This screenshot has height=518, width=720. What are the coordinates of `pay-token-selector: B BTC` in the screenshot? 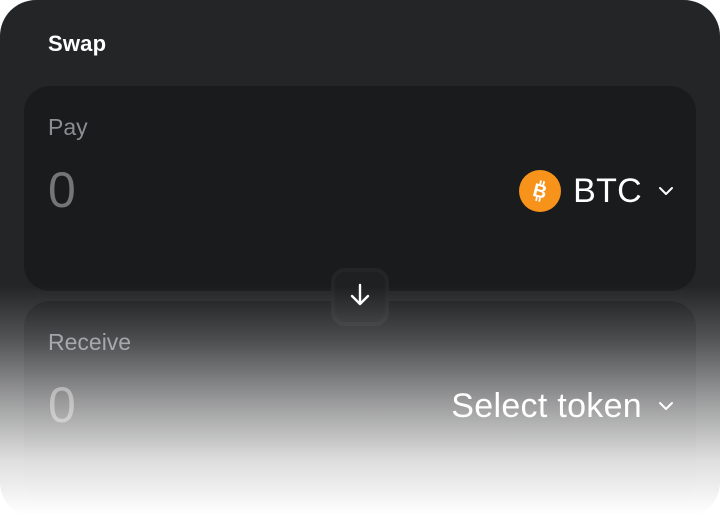 It's located at (596, 191).